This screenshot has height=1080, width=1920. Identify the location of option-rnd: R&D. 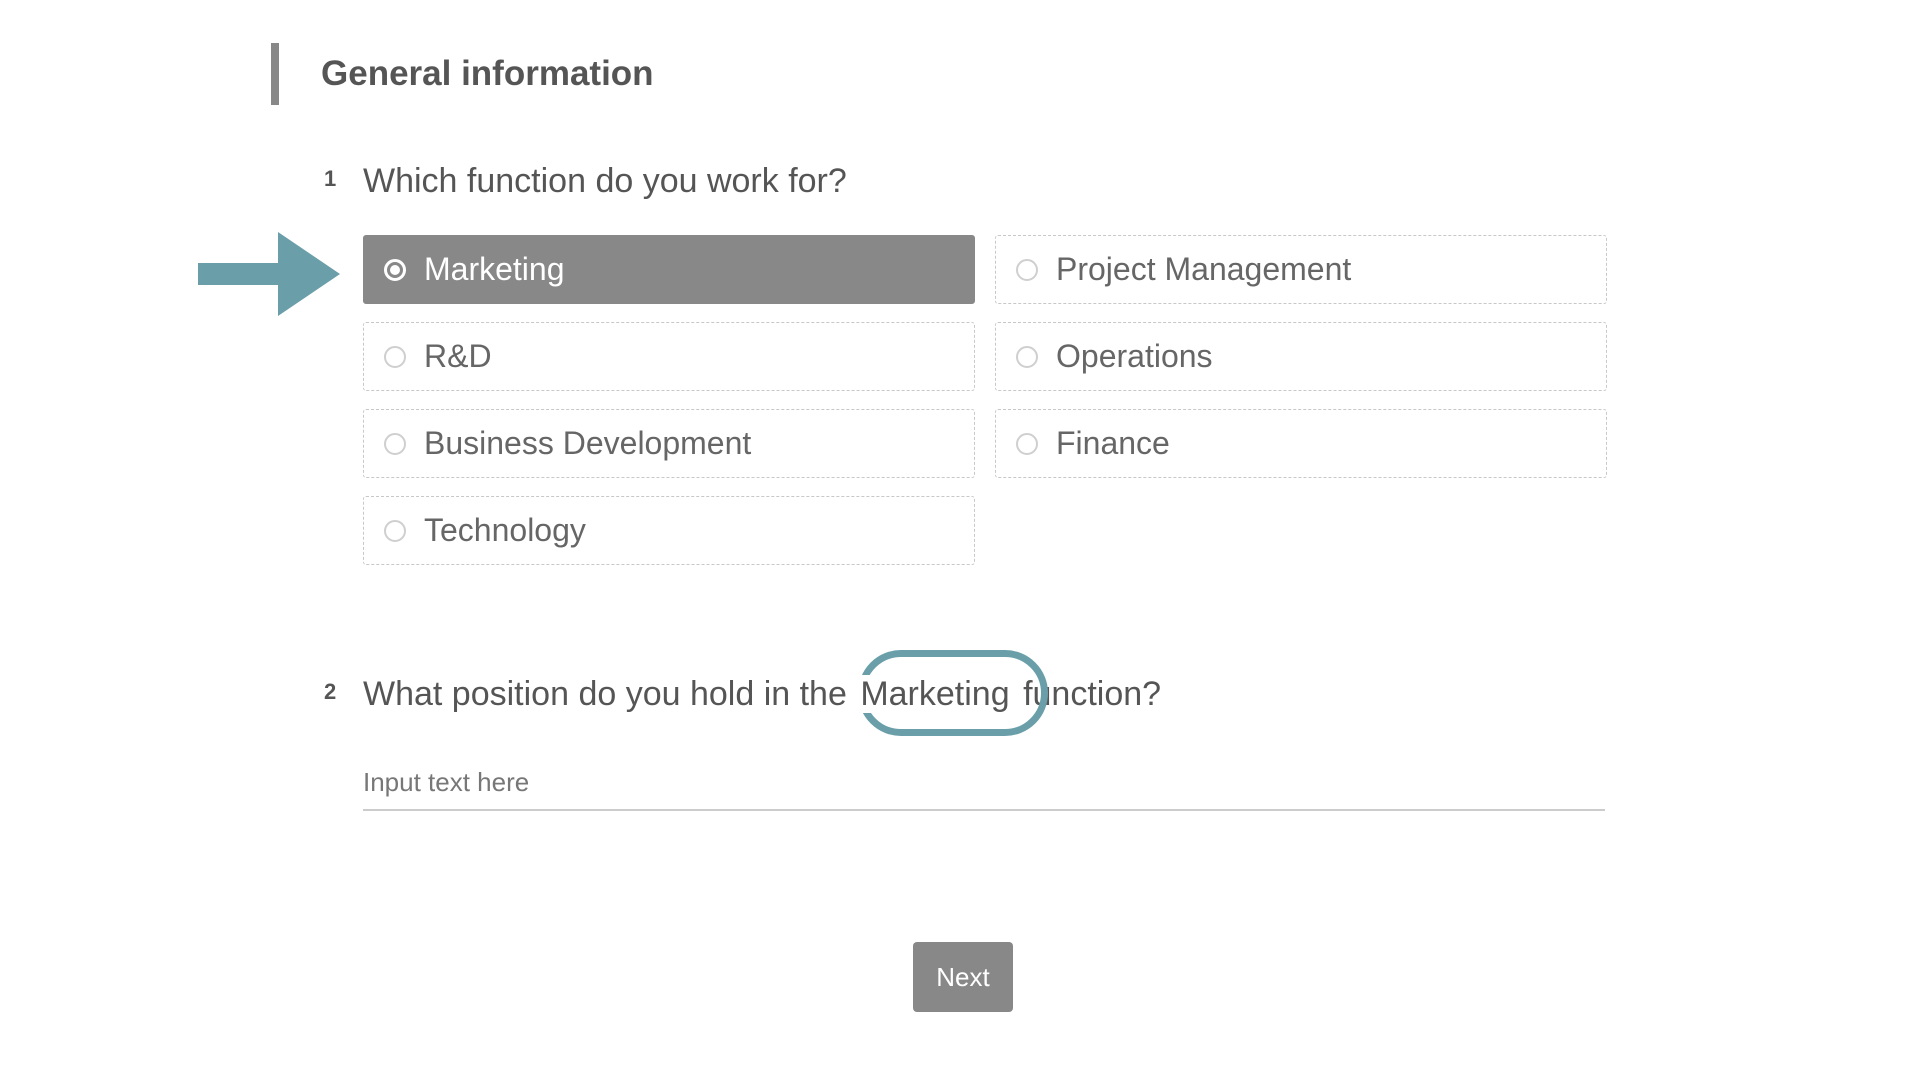
(669, 356).